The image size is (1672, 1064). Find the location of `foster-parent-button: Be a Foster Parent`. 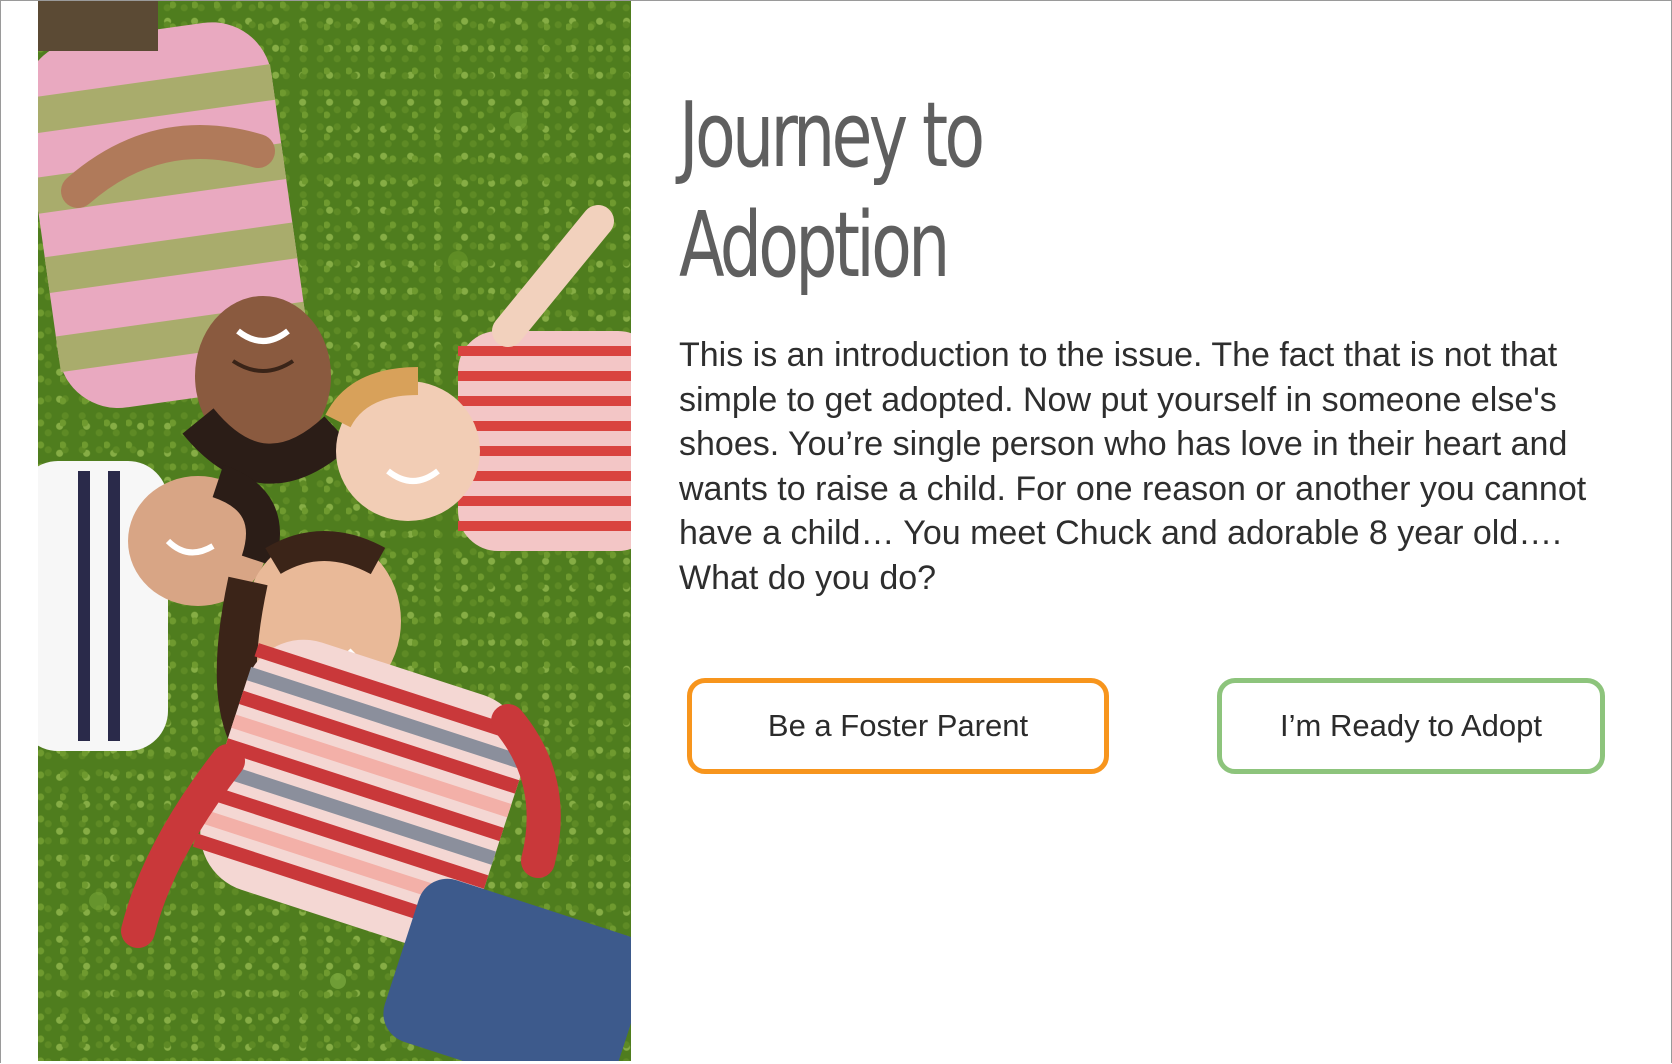

foster-parent-button: Be a Foster Parent is located at coordinates (898, 726).